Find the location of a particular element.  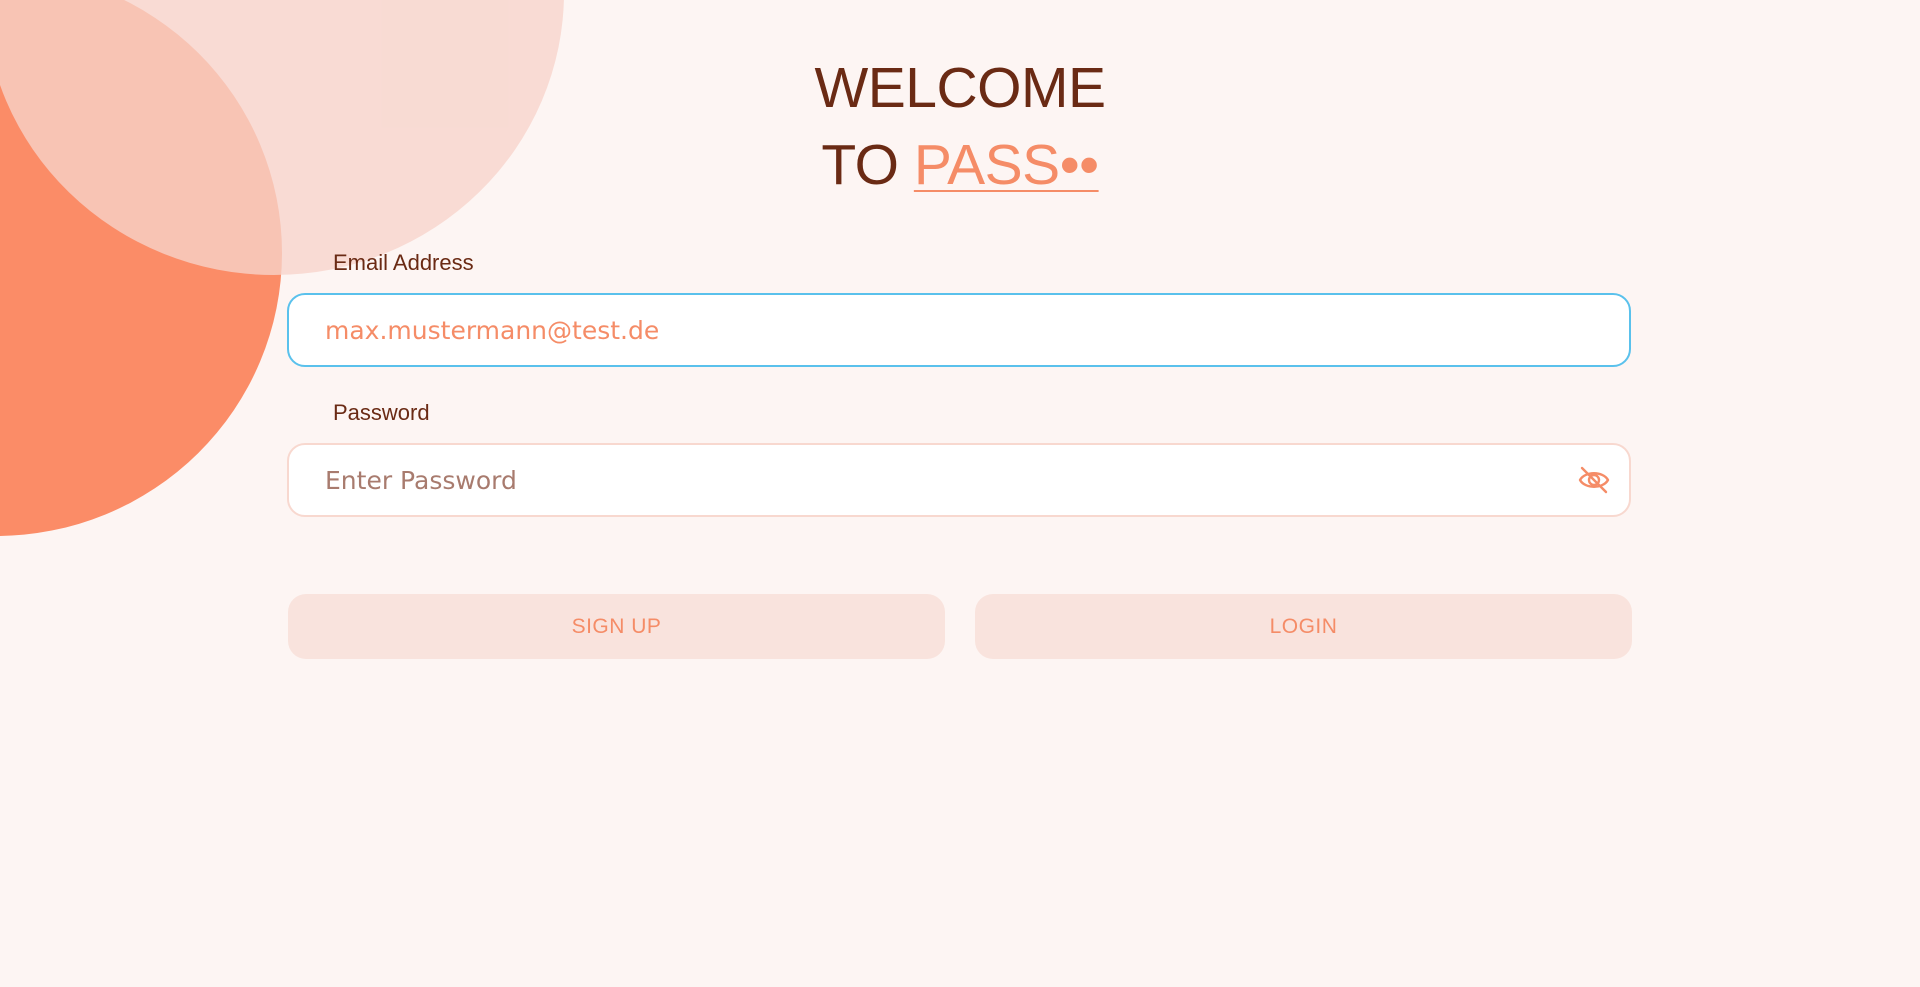

login-button: LOGIN is located at coordinates (1303, 626).